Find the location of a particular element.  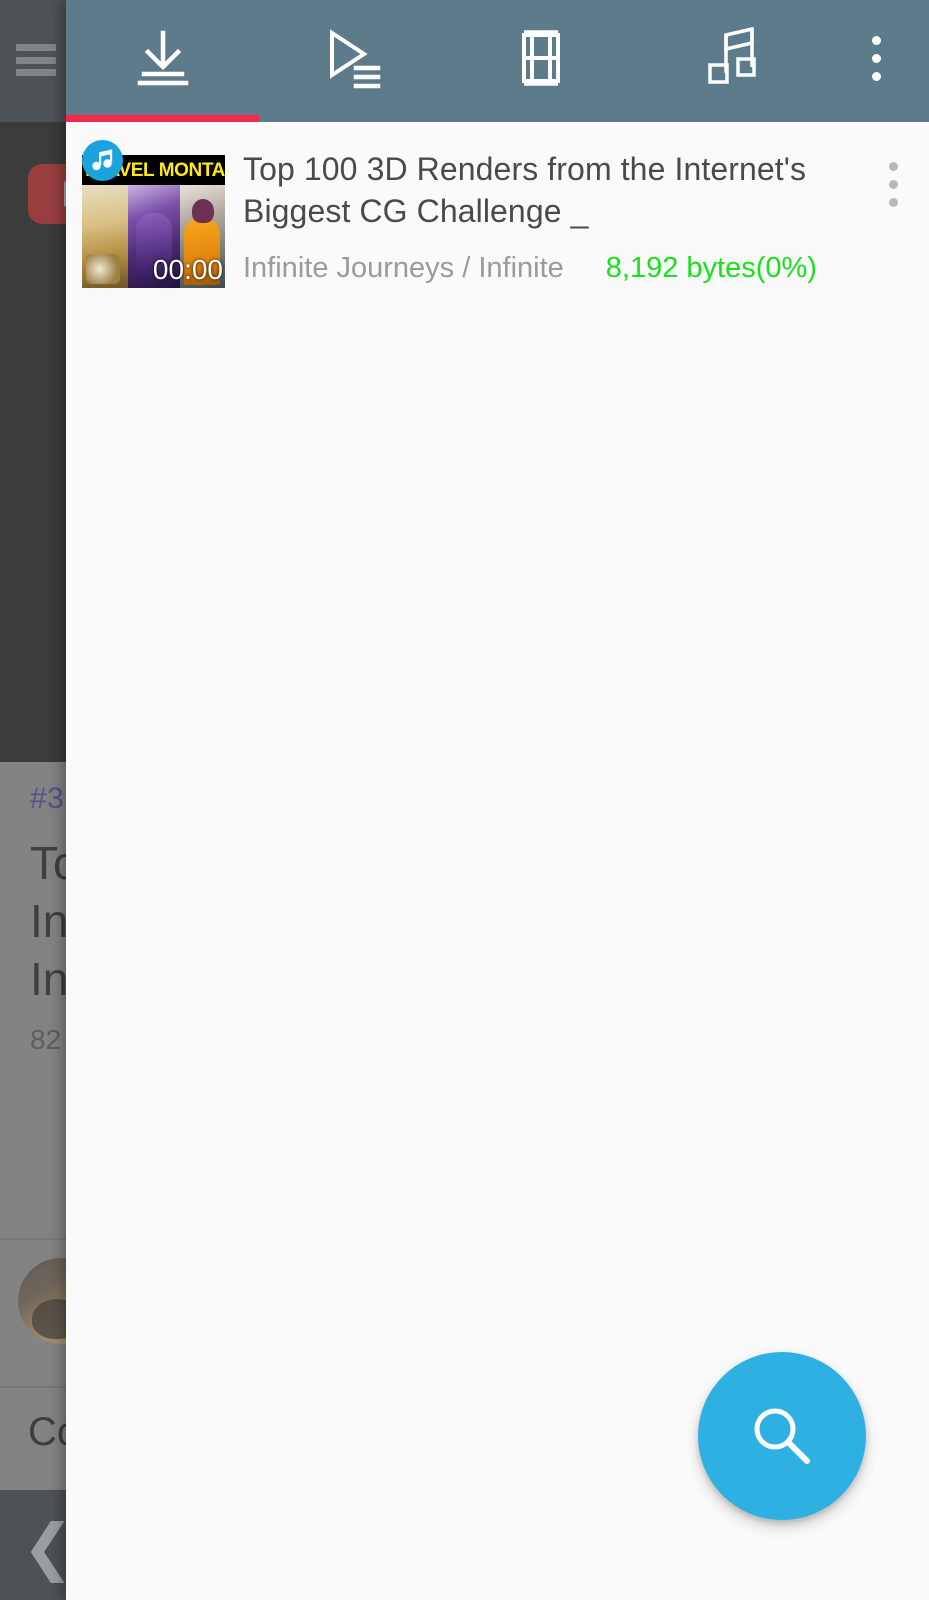

list-item-size: 8,192 bytes(0%) is located at coordinates (711, 268).